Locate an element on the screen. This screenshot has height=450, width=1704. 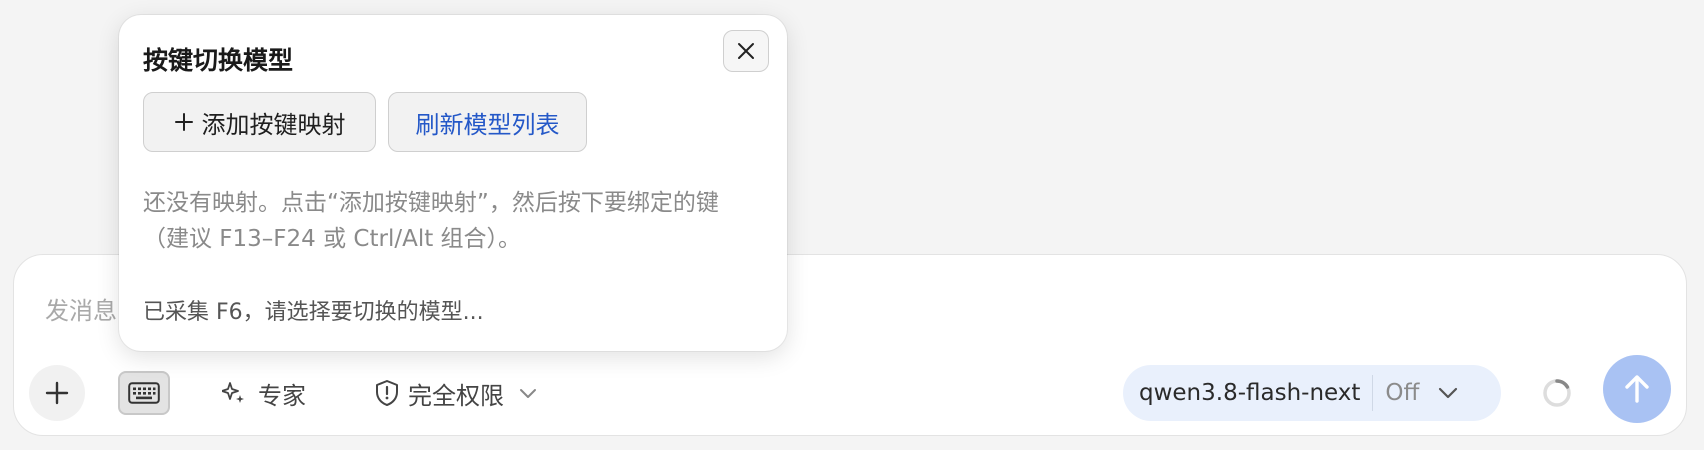
keyboard-icon is located at coordinates (144, 393).